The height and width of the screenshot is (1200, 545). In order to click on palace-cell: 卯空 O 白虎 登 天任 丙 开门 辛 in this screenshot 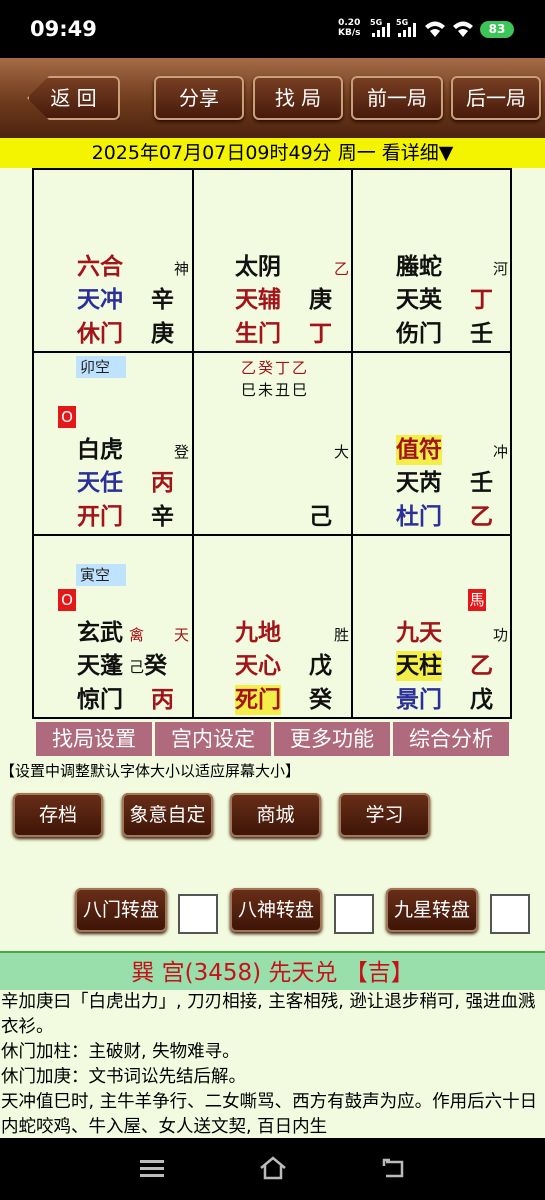, I will do `click(114, 444)`.